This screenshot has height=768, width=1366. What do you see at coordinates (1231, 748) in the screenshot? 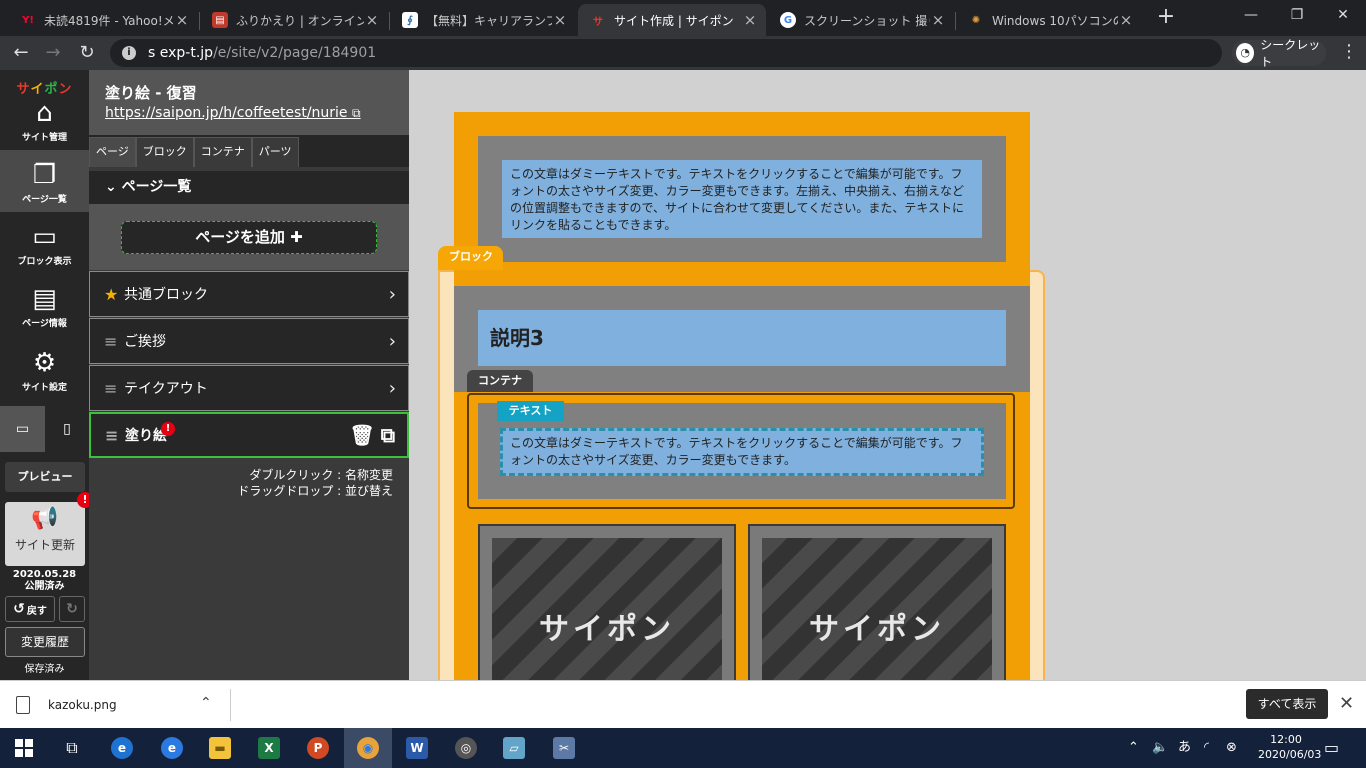
I see `no-network-icon: ⊗` at bounding box center [1231, 748].